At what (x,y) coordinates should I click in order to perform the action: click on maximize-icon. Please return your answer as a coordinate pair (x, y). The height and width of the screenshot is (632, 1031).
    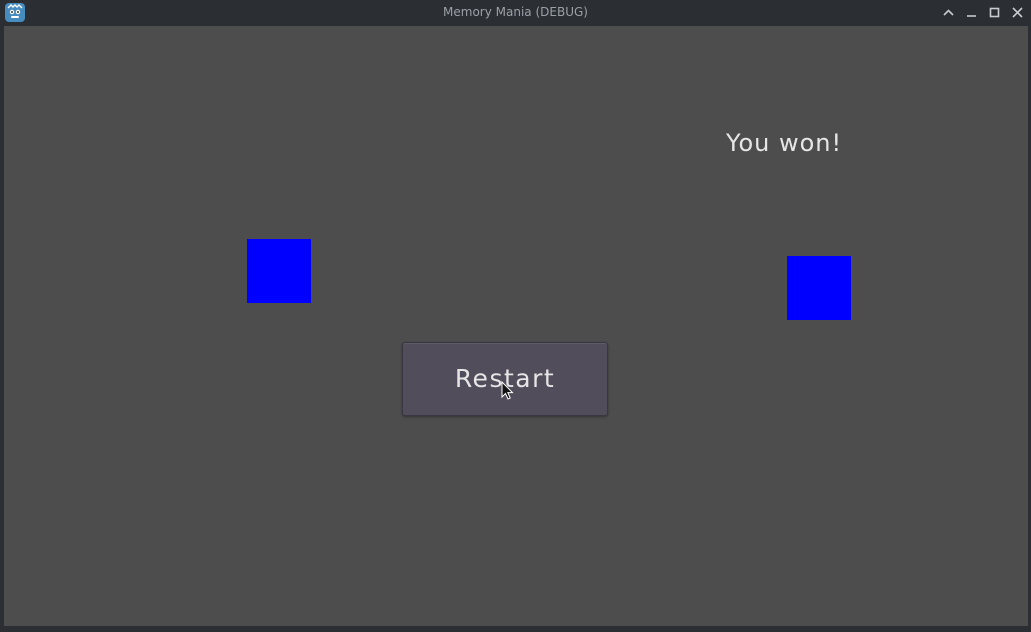
    Looking at the image, I should click on (994, 12).